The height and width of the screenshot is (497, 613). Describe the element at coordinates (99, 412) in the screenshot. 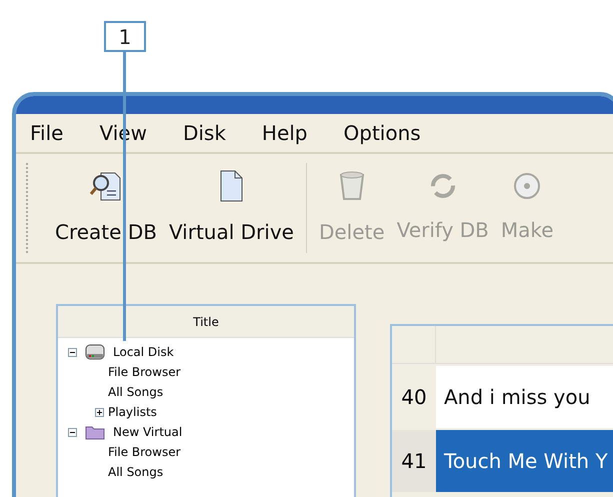

I see `expand-icon` at that location.